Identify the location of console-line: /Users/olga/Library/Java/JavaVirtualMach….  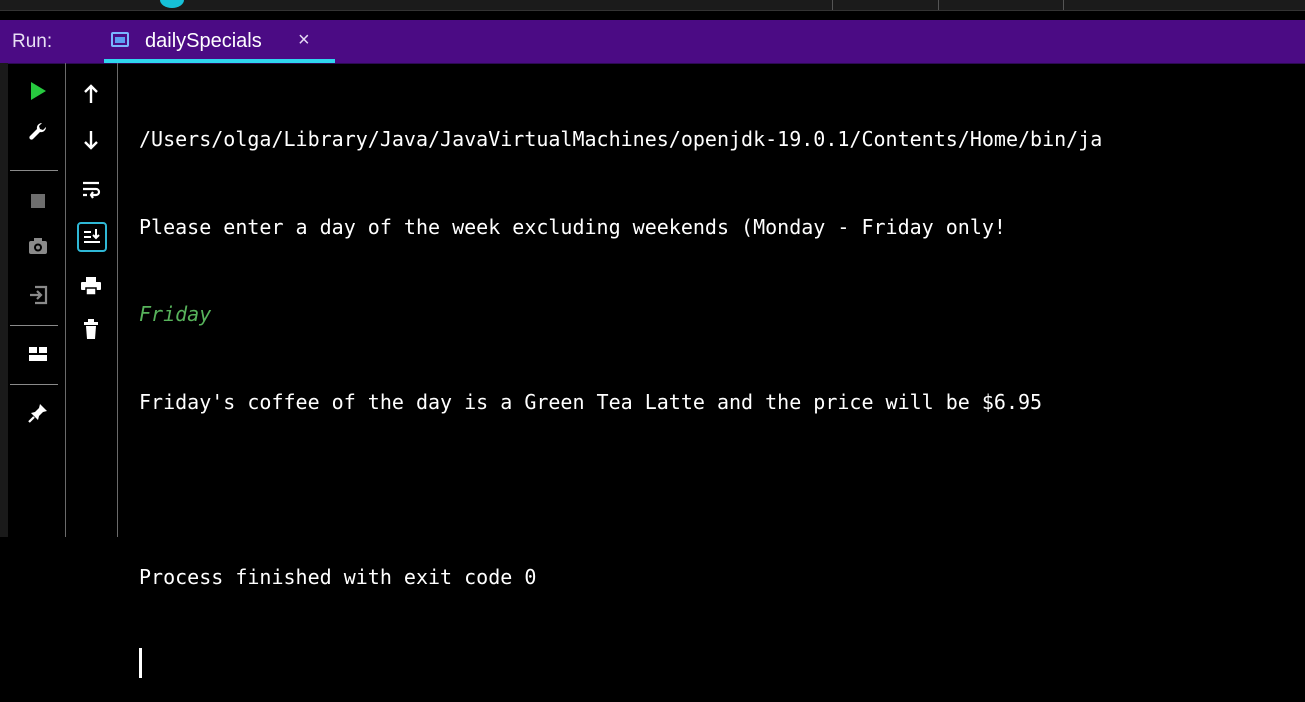
(621, 139).